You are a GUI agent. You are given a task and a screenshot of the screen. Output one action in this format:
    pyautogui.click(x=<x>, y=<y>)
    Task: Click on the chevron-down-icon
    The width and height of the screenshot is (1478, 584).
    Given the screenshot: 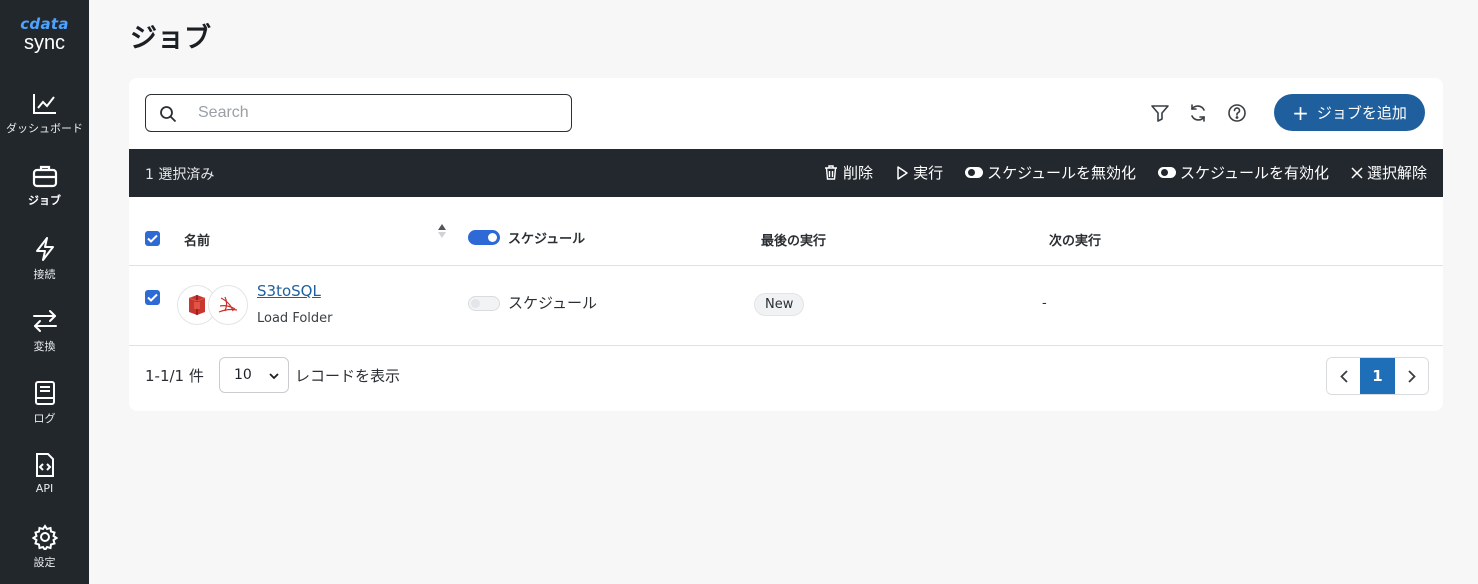 What is the action you would take?
    pyautogui.click(x=274, y=376)
    